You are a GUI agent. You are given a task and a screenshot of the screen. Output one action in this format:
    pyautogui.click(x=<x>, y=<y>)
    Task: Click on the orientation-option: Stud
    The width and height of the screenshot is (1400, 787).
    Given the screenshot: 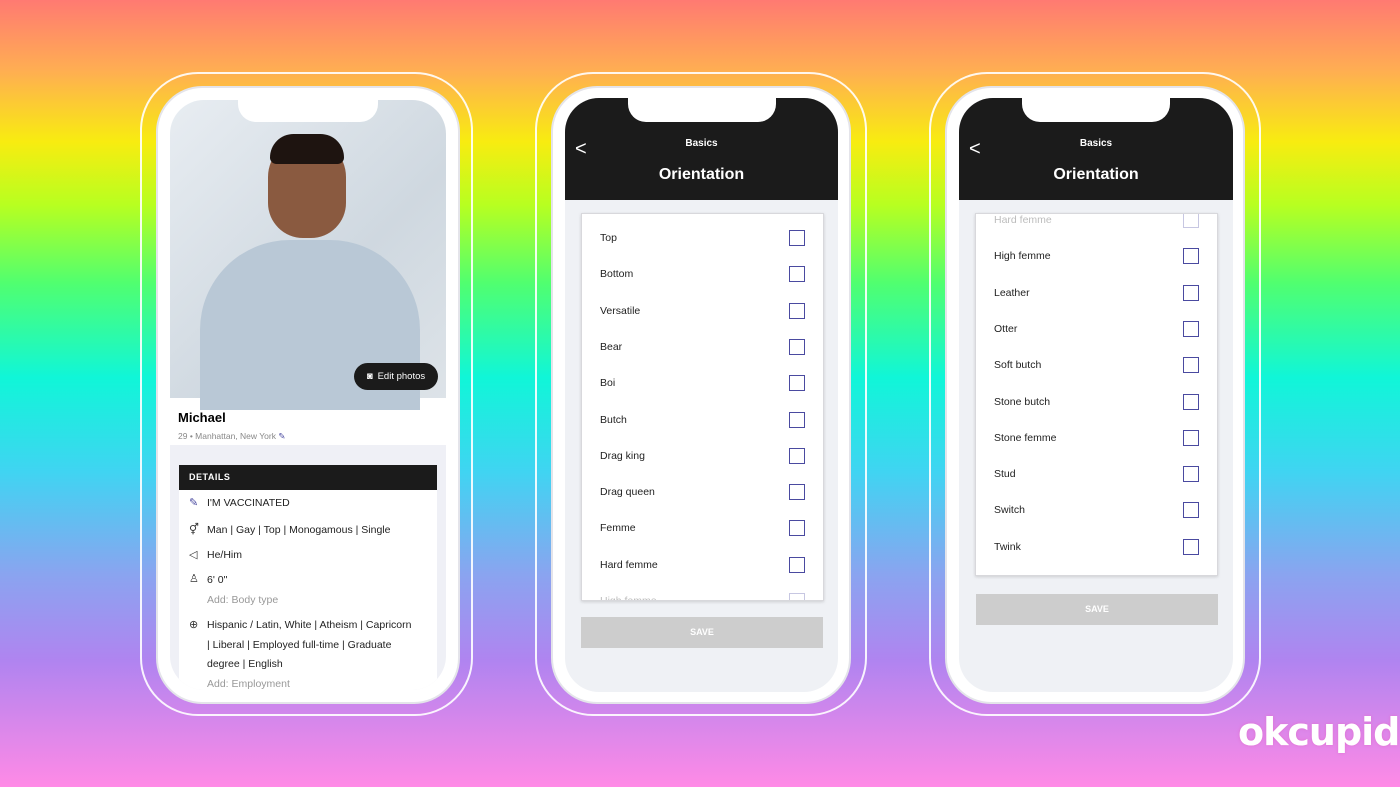 What is the action you would take?
    pyautogui.click(x=1096, y=474)
    